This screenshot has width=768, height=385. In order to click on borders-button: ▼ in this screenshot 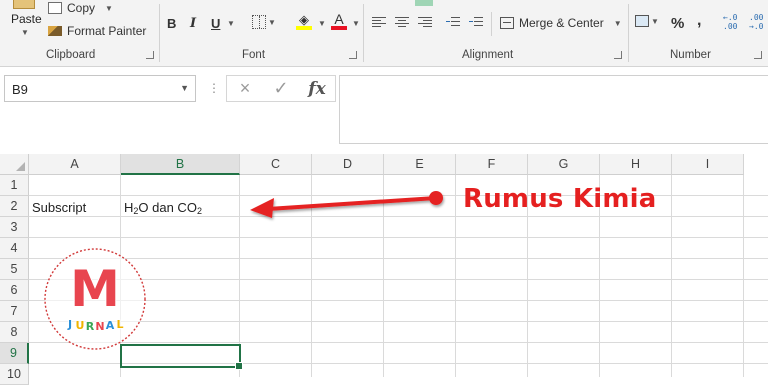, I will do `click(264, 22)`.